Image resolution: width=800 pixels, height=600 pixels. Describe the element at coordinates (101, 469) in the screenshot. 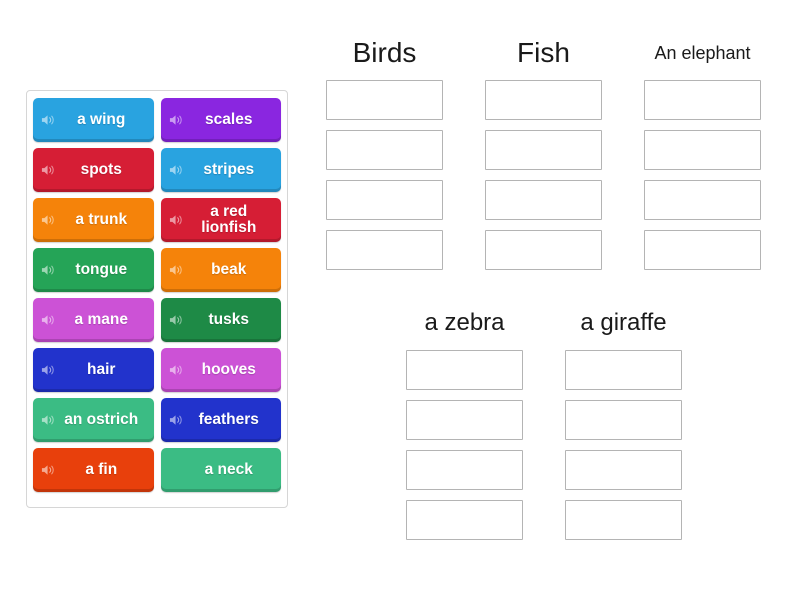

I see `word-tile-label: a fin` at that location.